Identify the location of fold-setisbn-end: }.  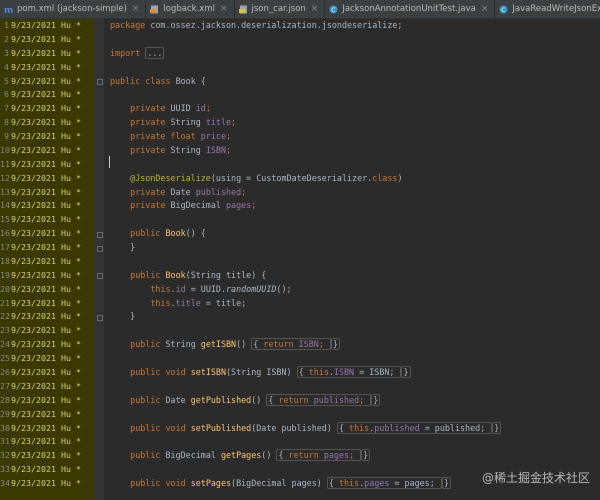
(406, 372).